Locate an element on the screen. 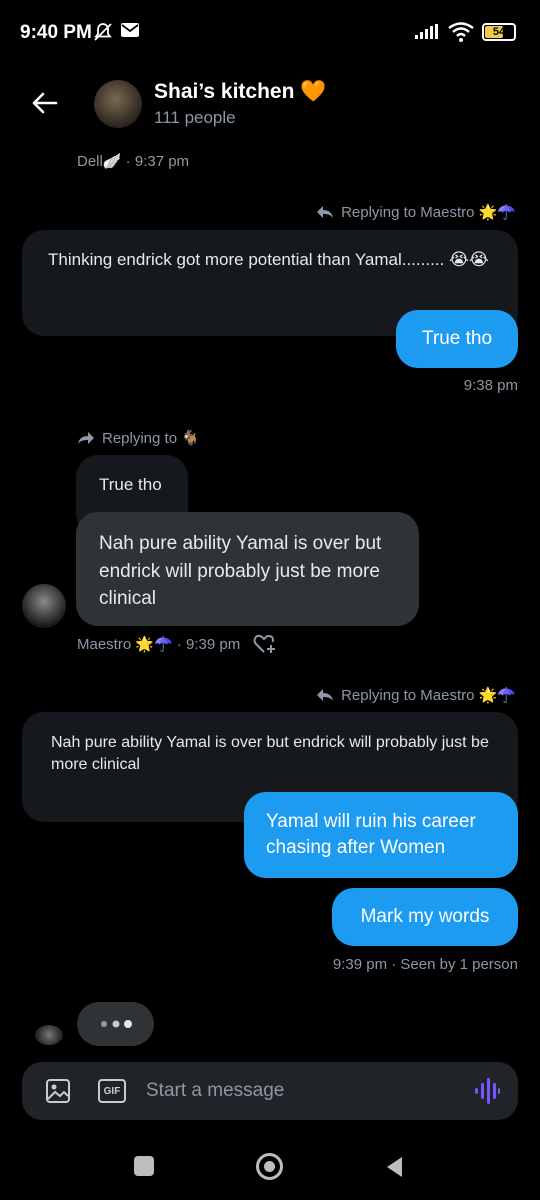  battery-indicator: 54 is located at coordinates (499, 32).